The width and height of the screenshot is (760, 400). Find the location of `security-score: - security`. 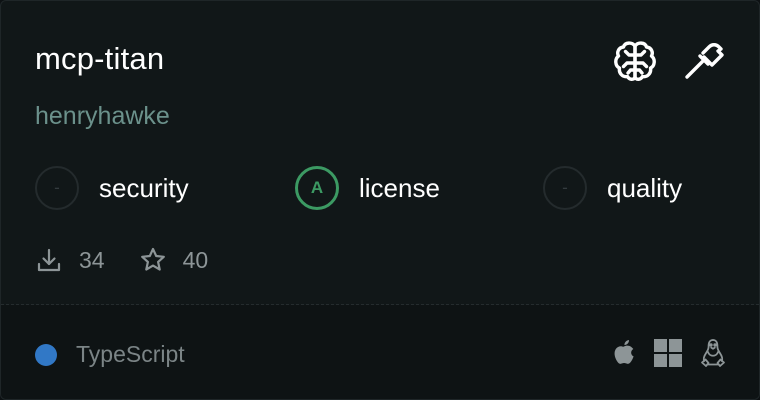

security-score: - security is located at coordinates (112, 188).